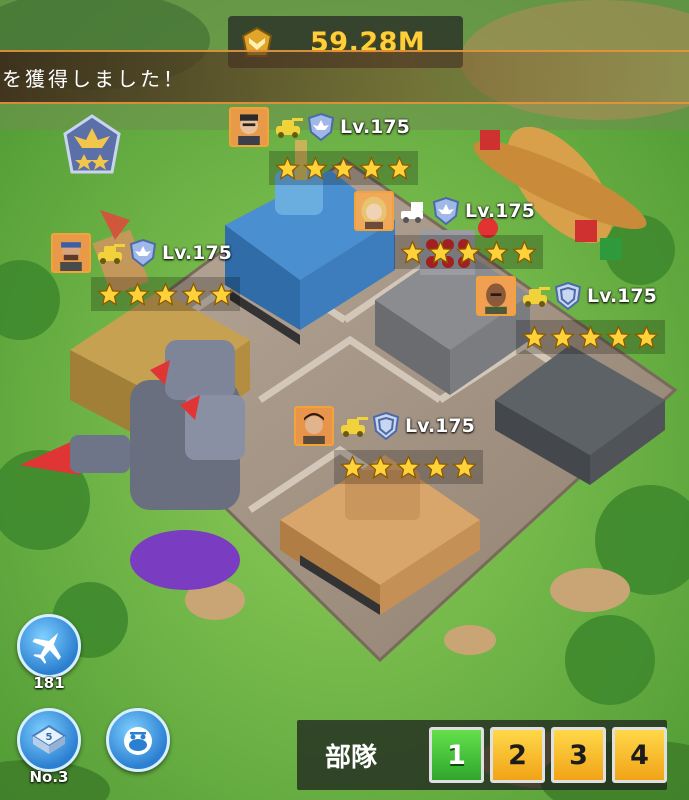  What do you see at coordinates (412, 212) in the screenshot?
I see `artillery-type-icon` at bounding box center [412, 212].